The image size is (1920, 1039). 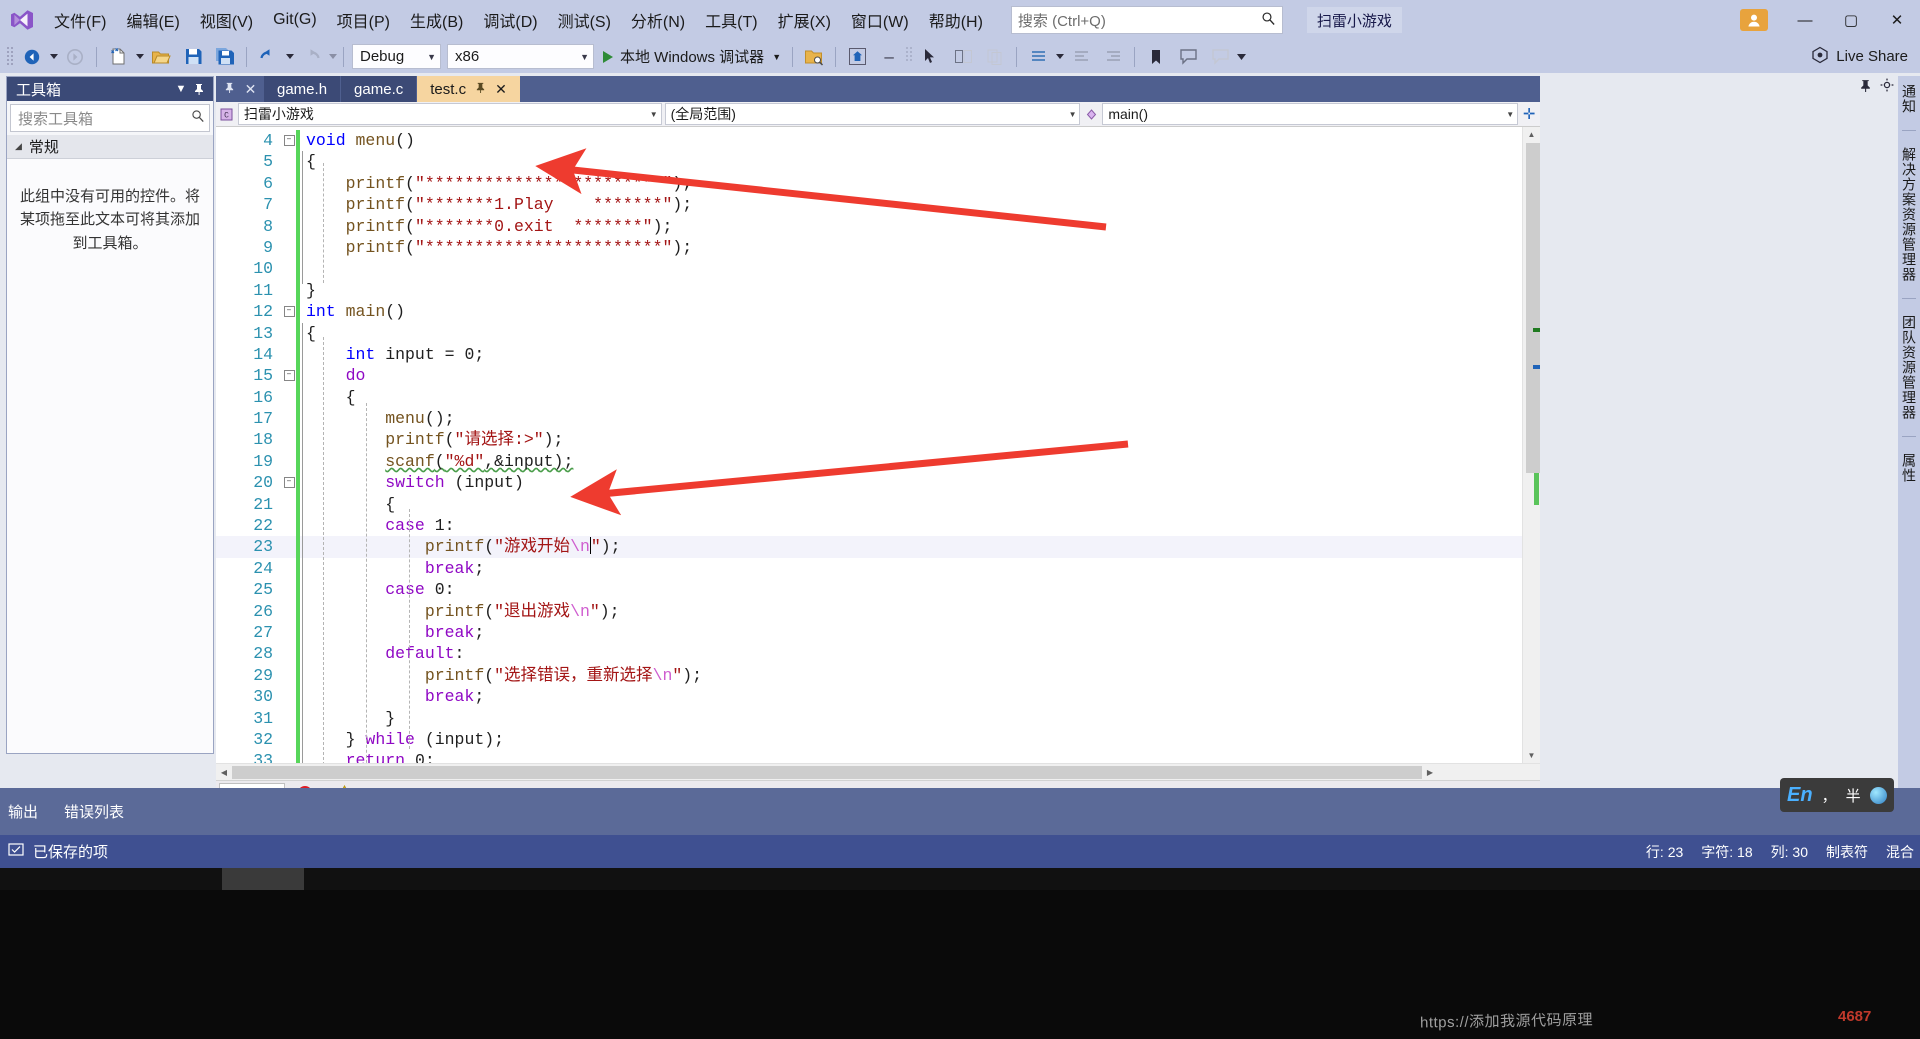 What do you see at coordinates (692, 57) in the screenshot?
I see `start-debugging-button: 本地 Windows 调试器 ▼` at bounding box center [692, 57].